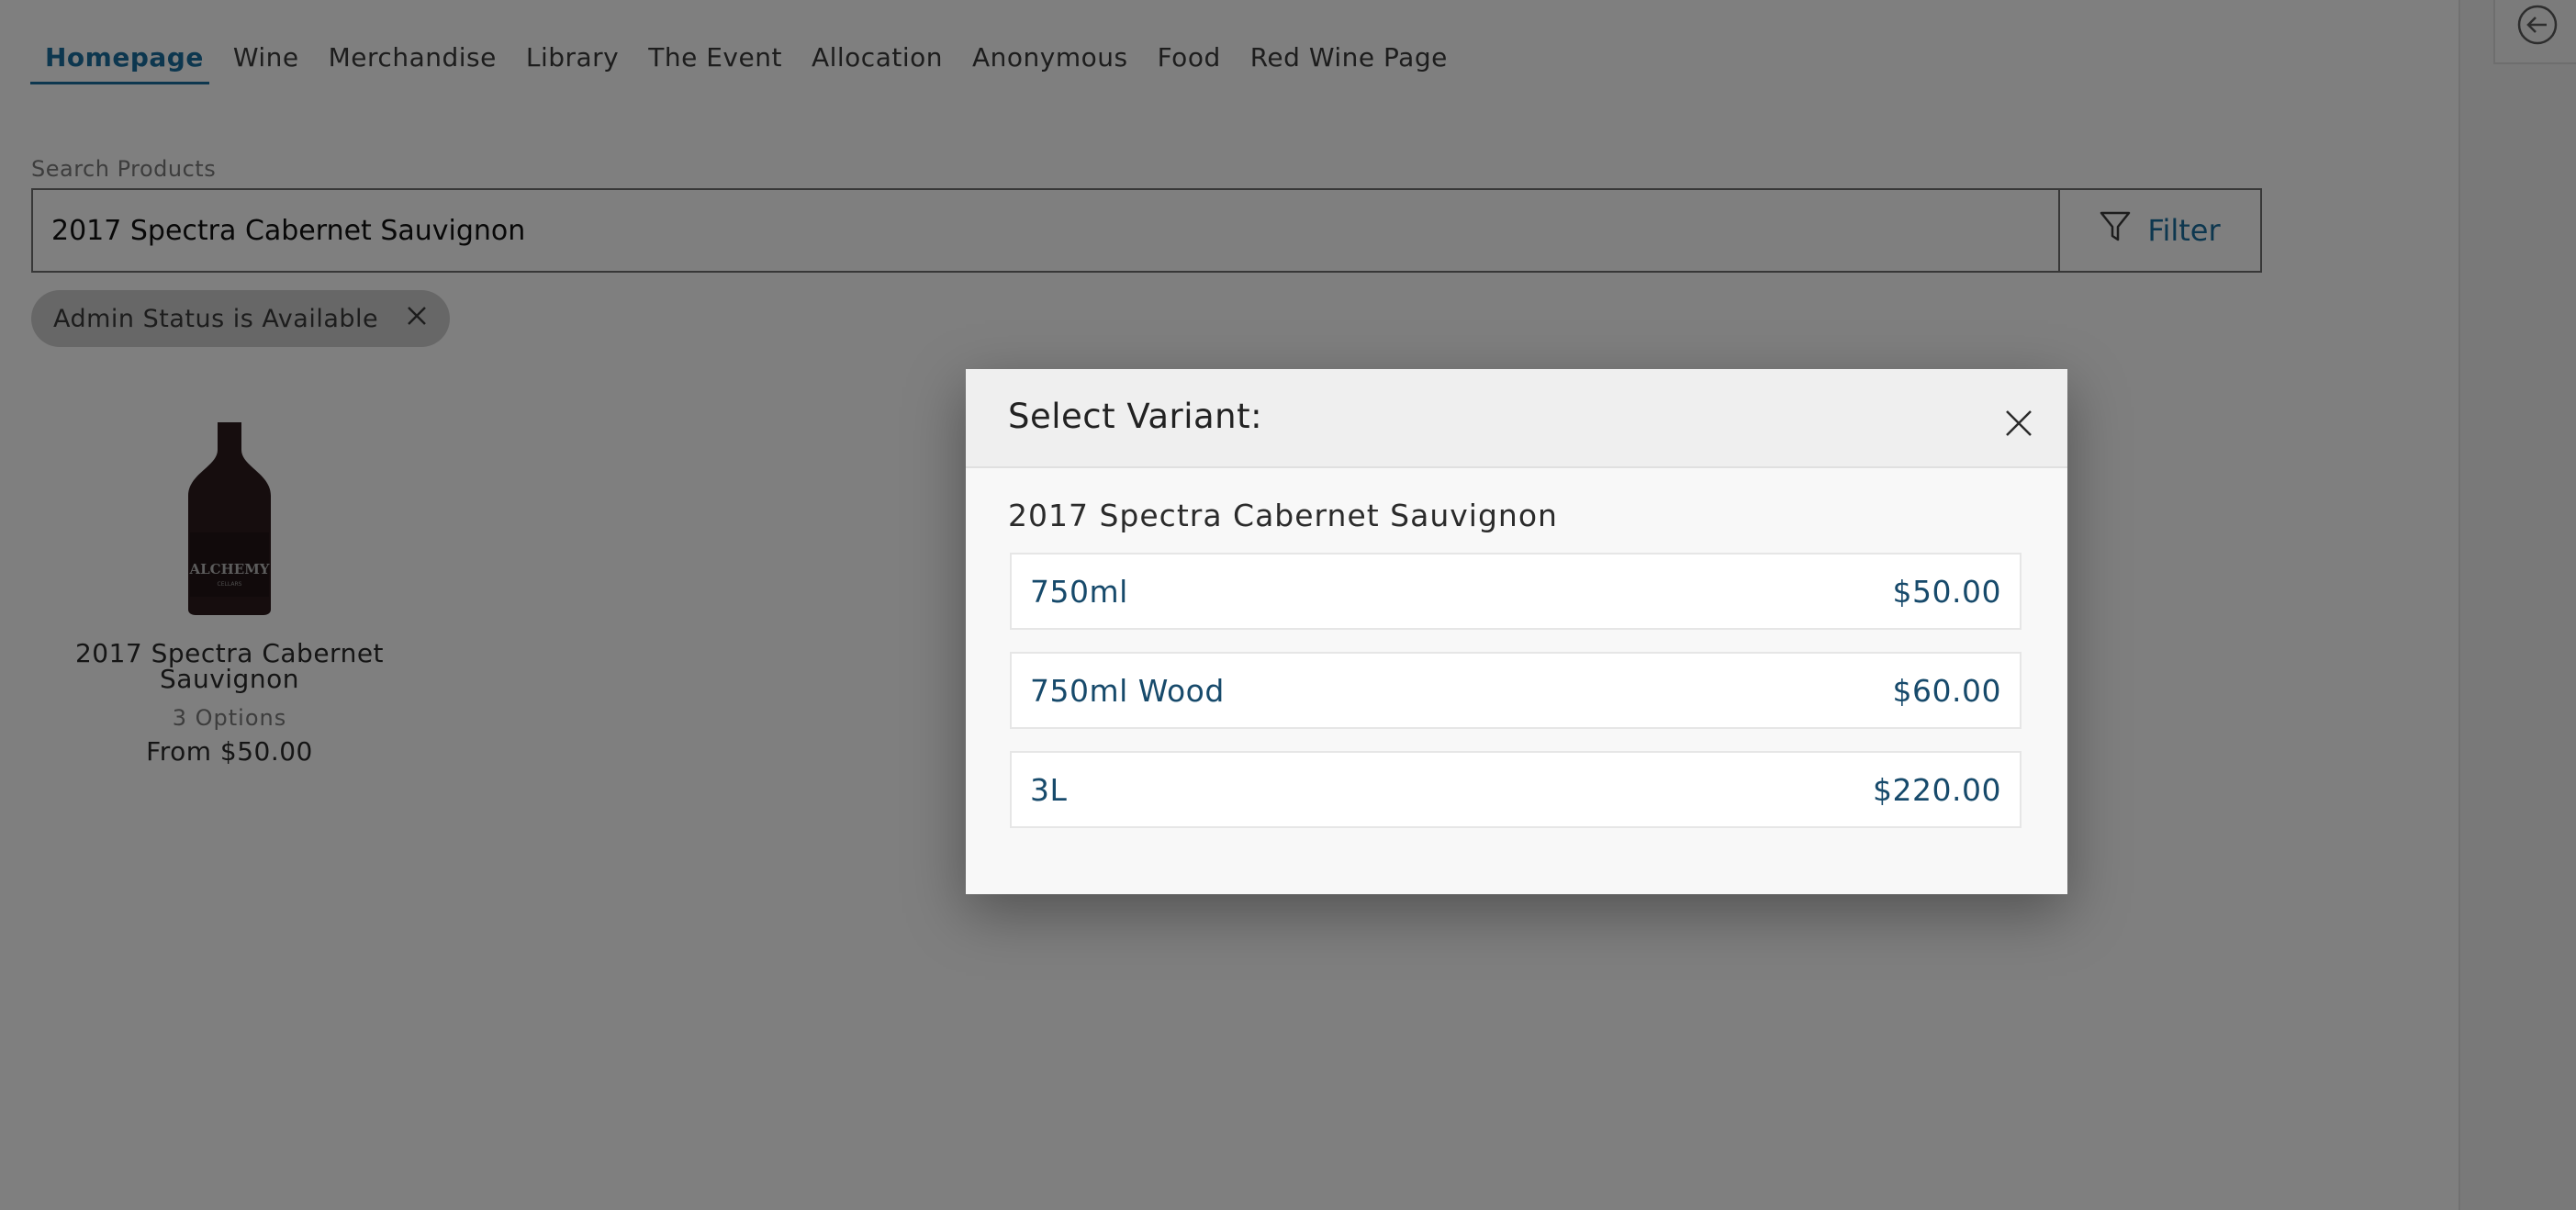 The width and height of the screenshot is (2576, 1210). Describe the element at coordinates (2018, 423) in the screenshot. I see `close-icon` at that location.